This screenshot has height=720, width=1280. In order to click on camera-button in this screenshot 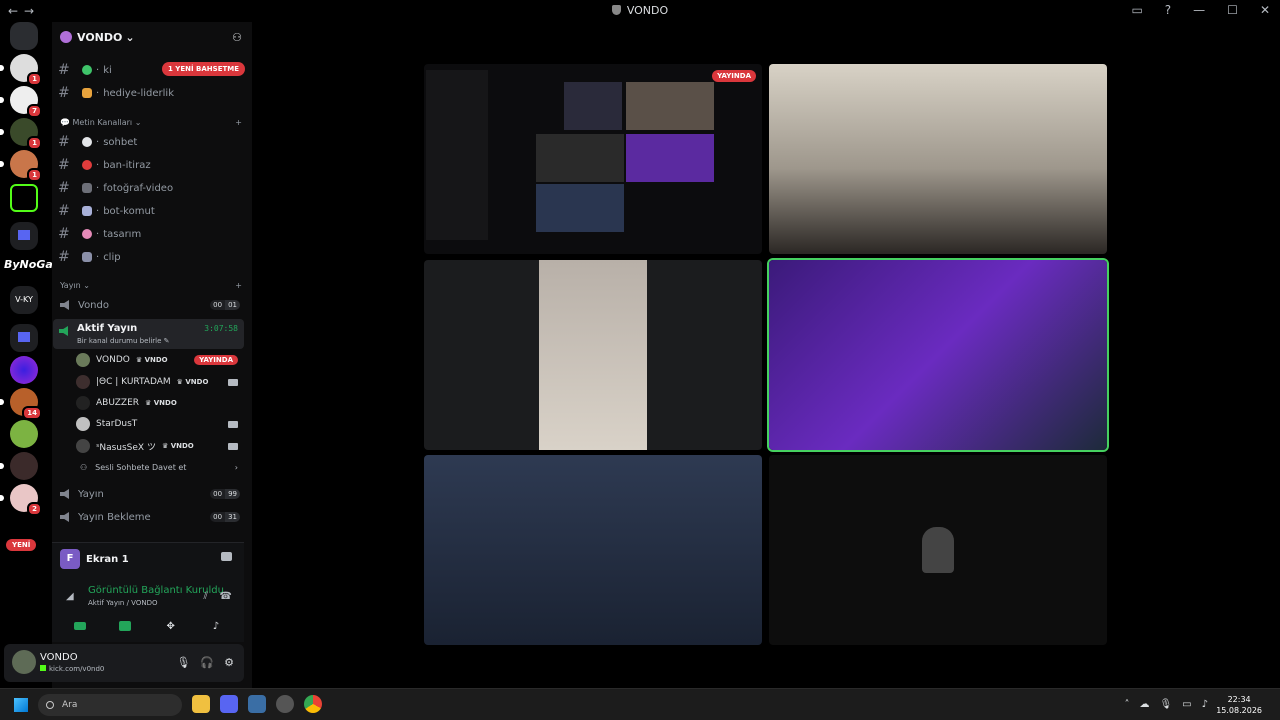, I will do `click(80, 626)`.